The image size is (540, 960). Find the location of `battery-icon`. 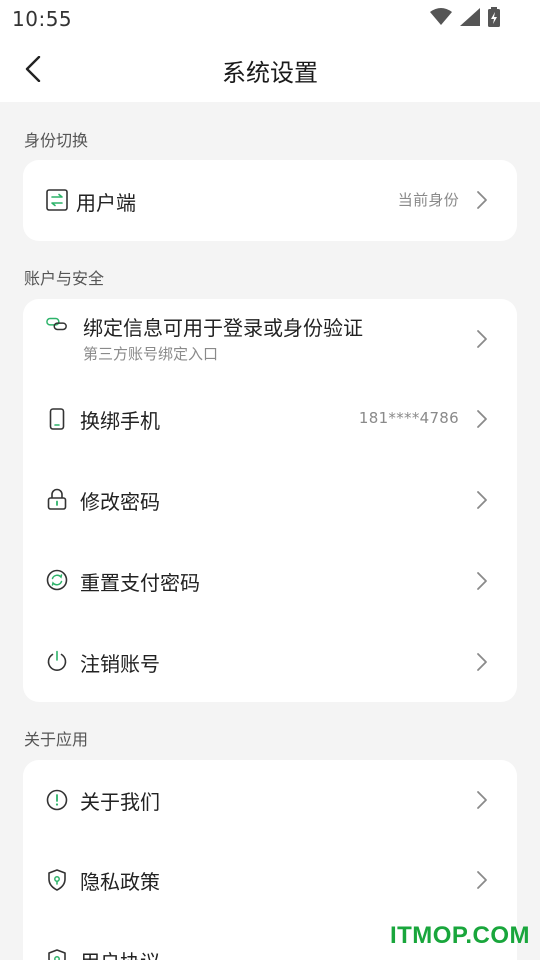

battery-icon is located at coordinates (494, 19).